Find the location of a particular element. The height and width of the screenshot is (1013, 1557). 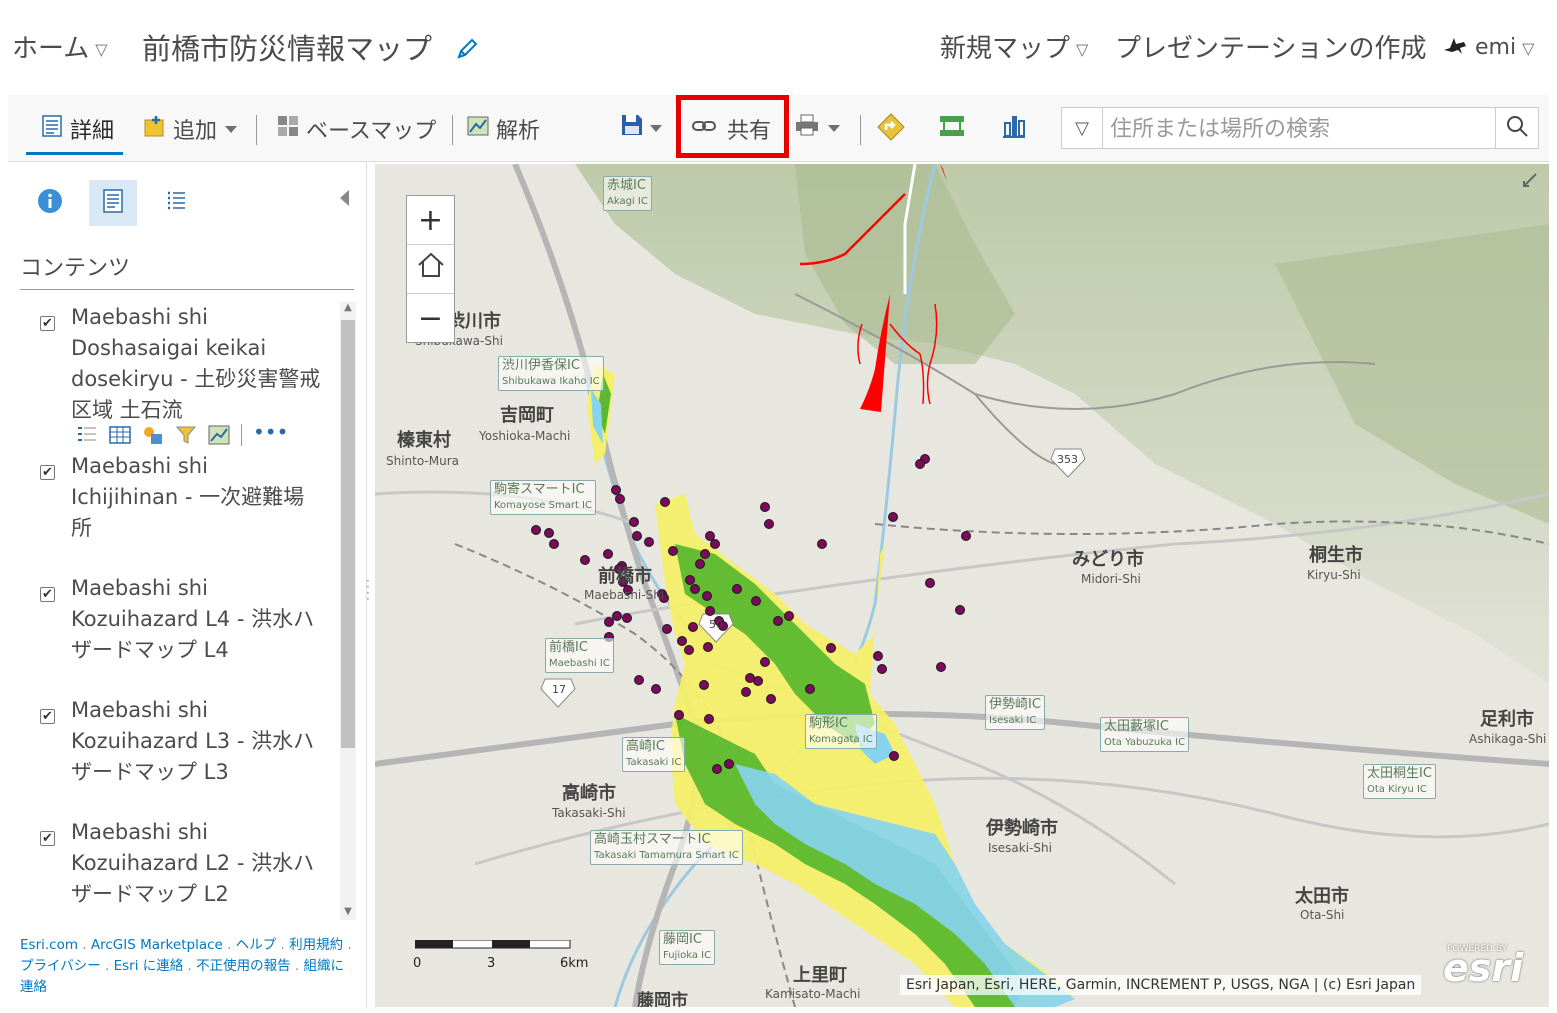

expand-map-icon is located at coordinates (1531, 181).